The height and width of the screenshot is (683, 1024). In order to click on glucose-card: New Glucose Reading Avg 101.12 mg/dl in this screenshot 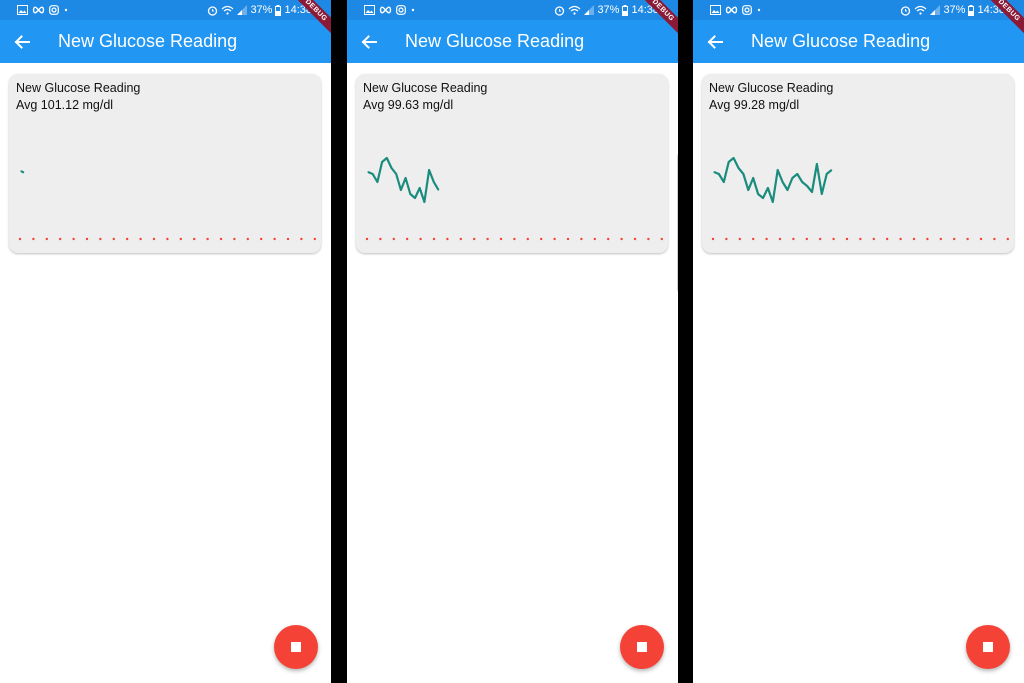, I will do `click(165, 163)`.